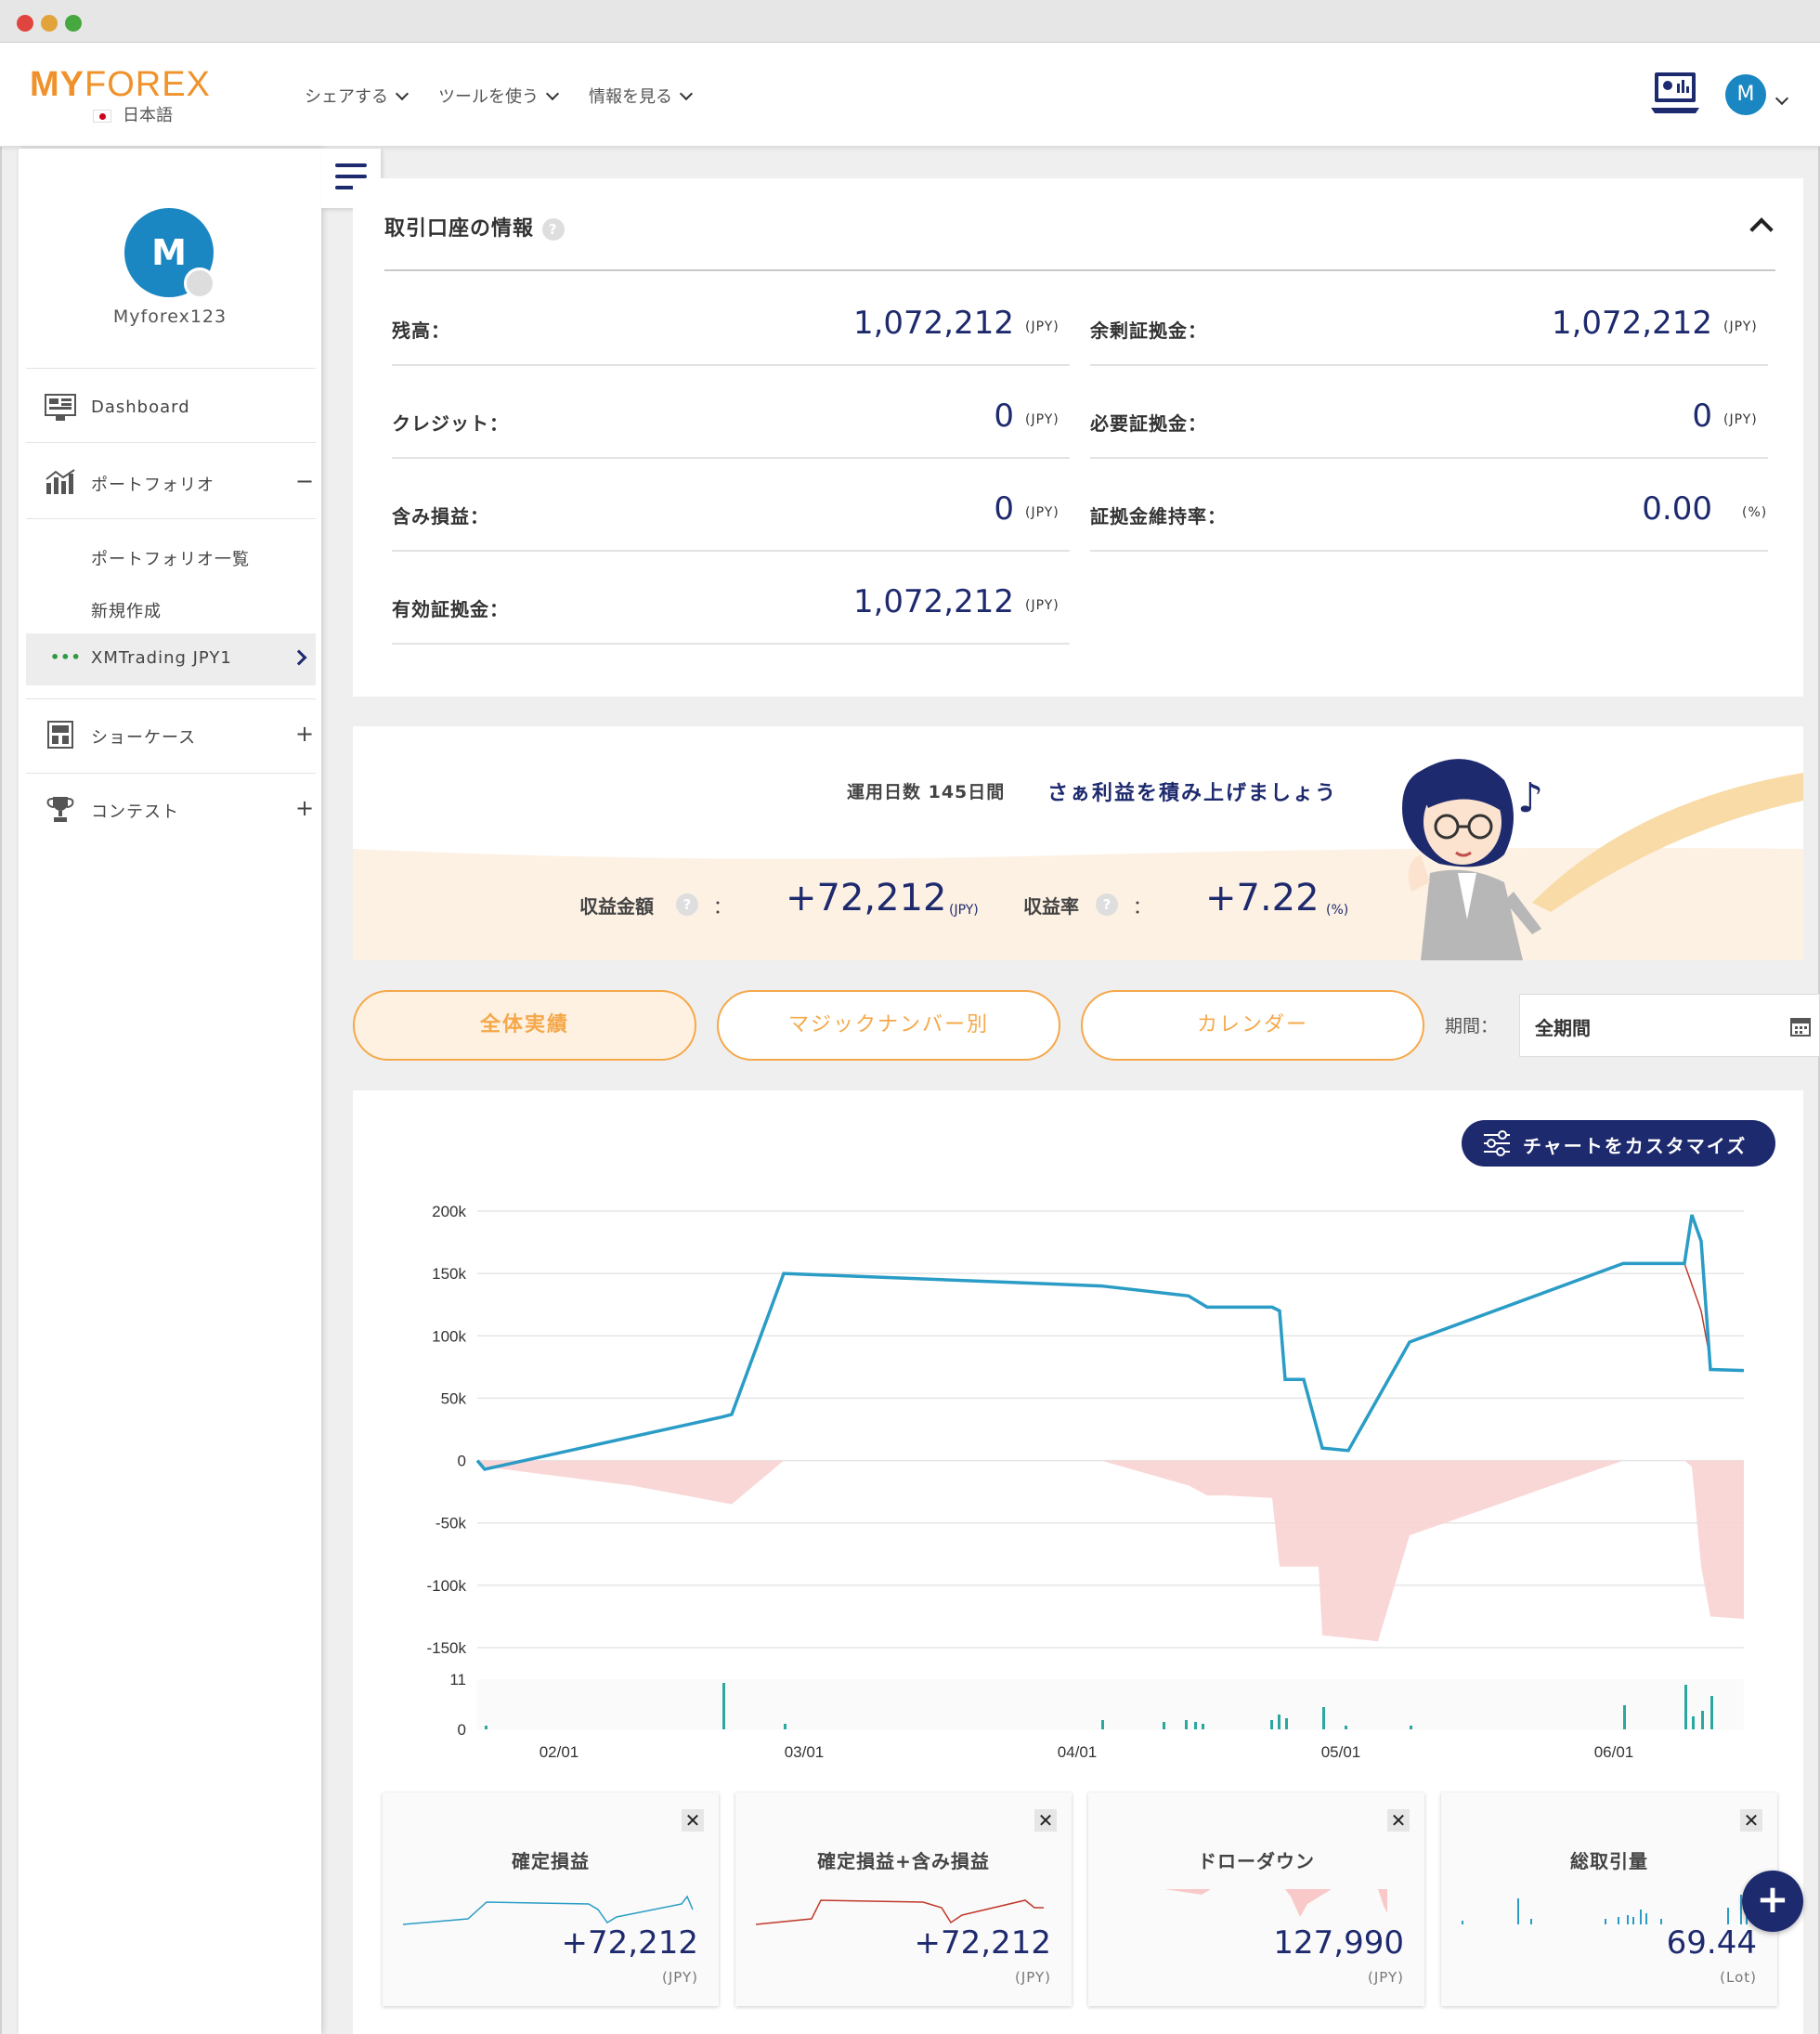 The width and height of the screenshot is (1820, 2034). What do you see at coordinates (171, 559) in the screenshot?
I see `sidebar-item-portfolio-list: ポートフォリオ一覧` at bounding box center [171, 559].